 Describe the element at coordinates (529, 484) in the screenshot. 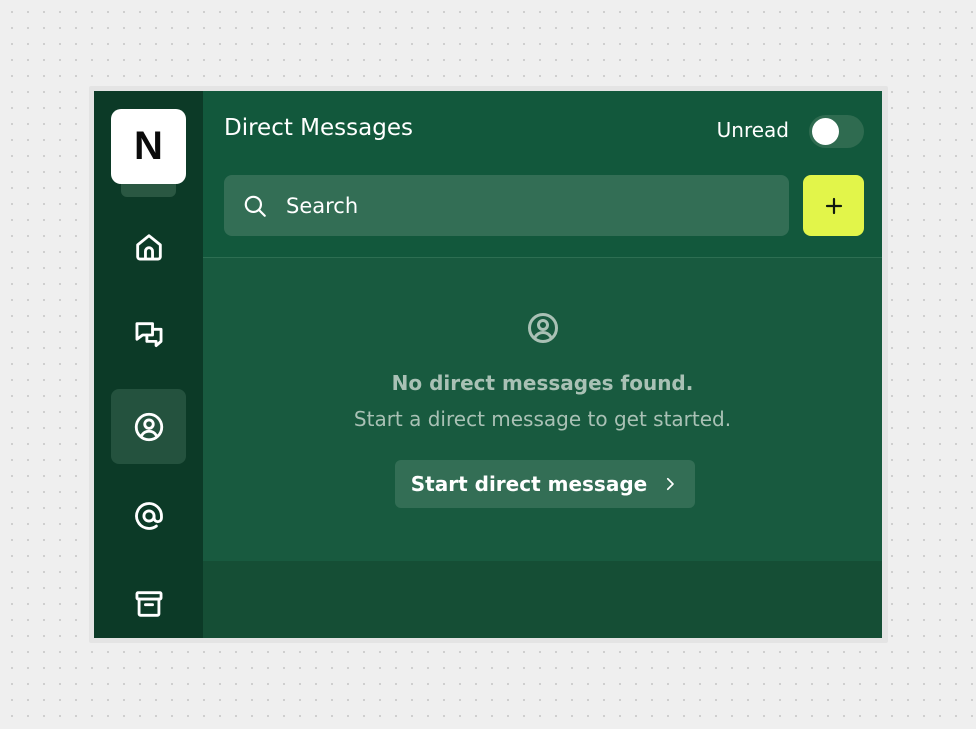

I see `start-direct-message-label: Start direct message` at that location.